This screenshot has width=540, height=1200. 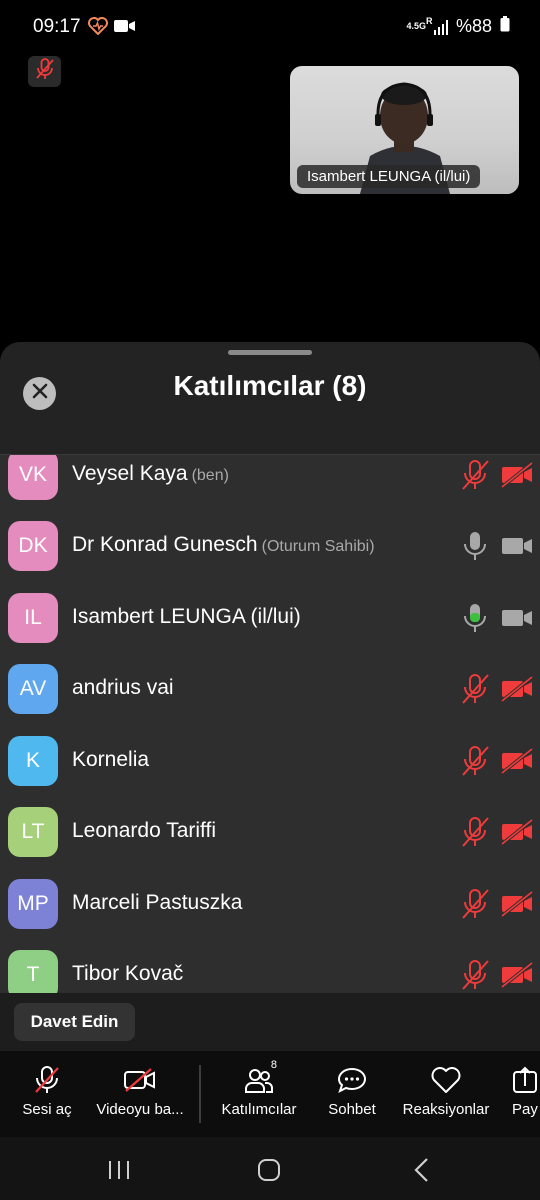 I want to click on participant-name-block: andrius vai, so click(x=123, y=688).